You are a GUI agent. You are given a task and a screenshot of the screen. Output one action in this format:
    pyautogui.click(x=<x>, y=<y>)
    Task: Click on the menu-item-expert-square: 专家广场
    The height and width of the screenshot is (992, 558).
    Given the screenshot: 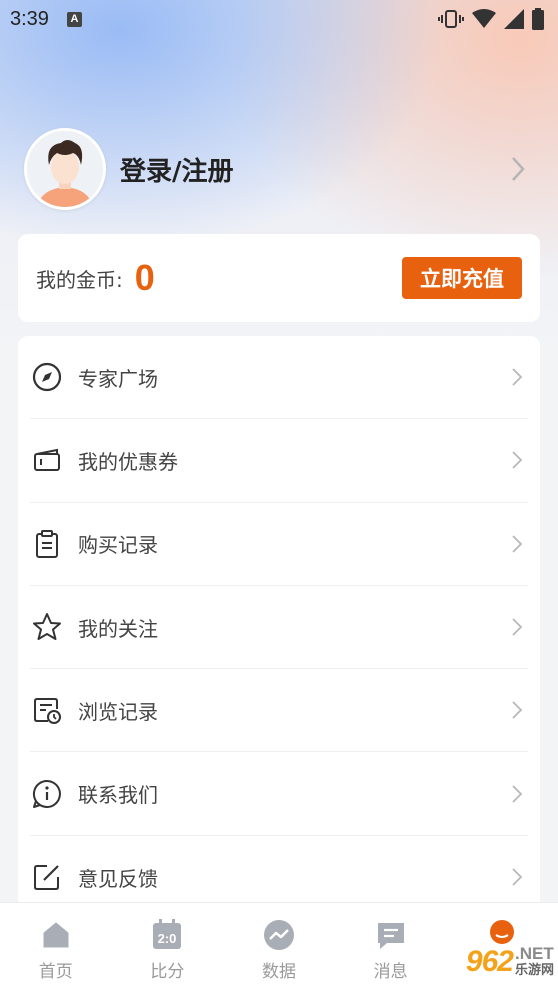 What is the action you would take?
    pyautogui.click(x=279, y=378)
    